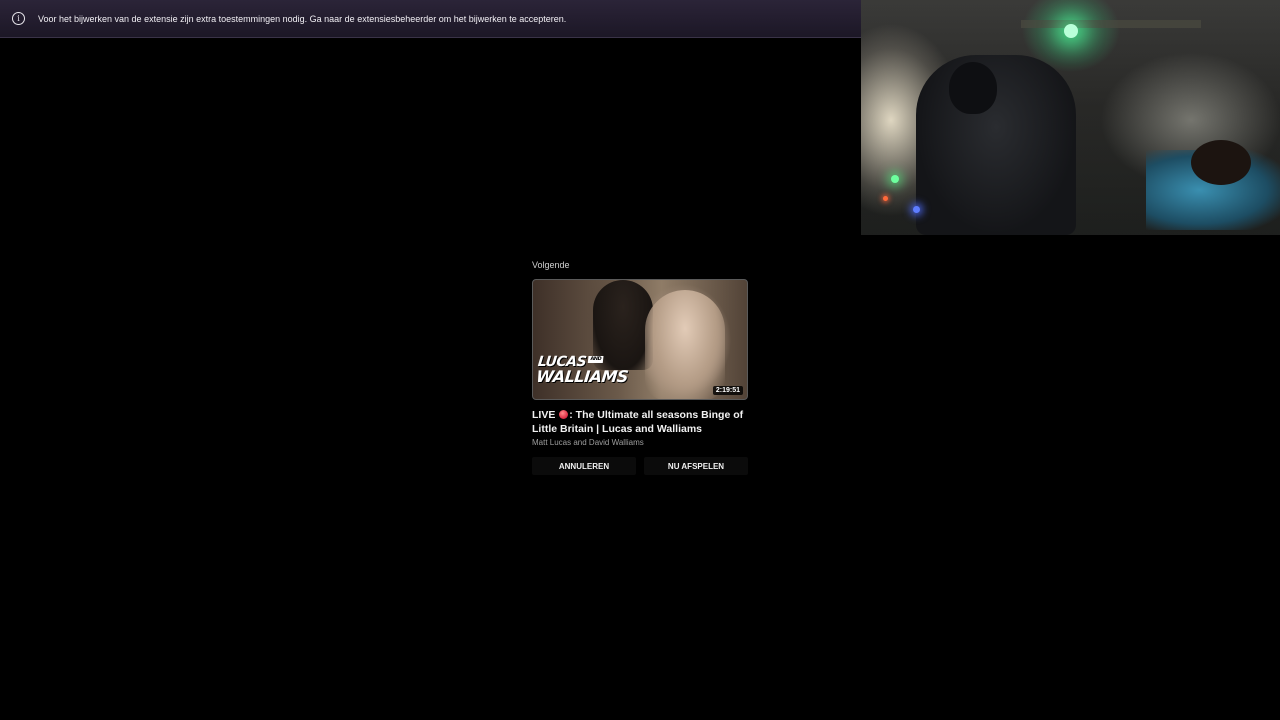  Describe the element at coordinates (596, 359) in the screenshot. I see `logo-and: AND` at that location.